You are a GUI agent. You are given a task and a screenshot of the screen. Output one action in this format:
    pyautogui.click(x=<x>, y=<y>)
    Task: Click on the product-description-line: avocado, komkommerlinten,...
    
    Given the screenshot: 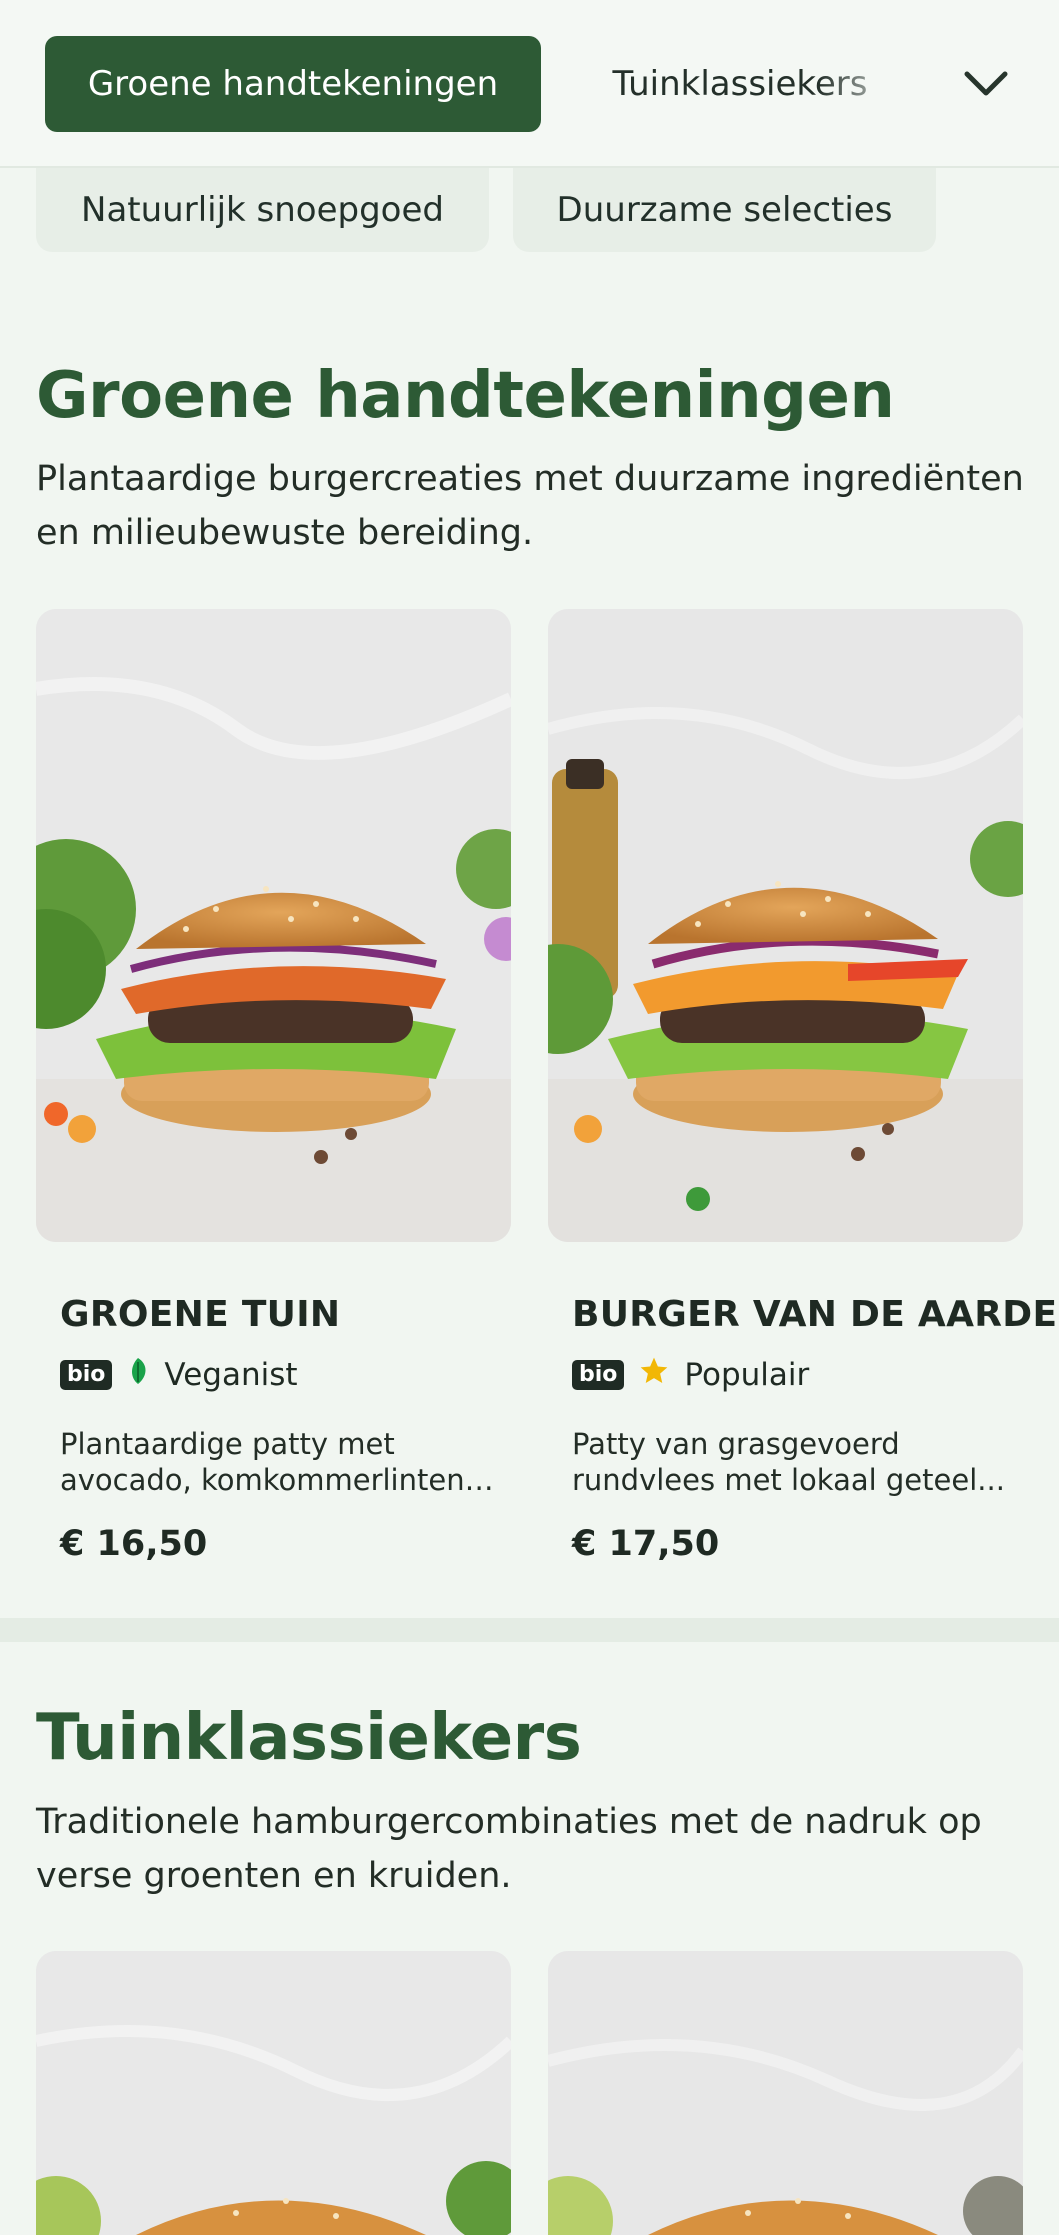 What is the action you would take?
    pyautogui.click(x=280, y=1480)
    